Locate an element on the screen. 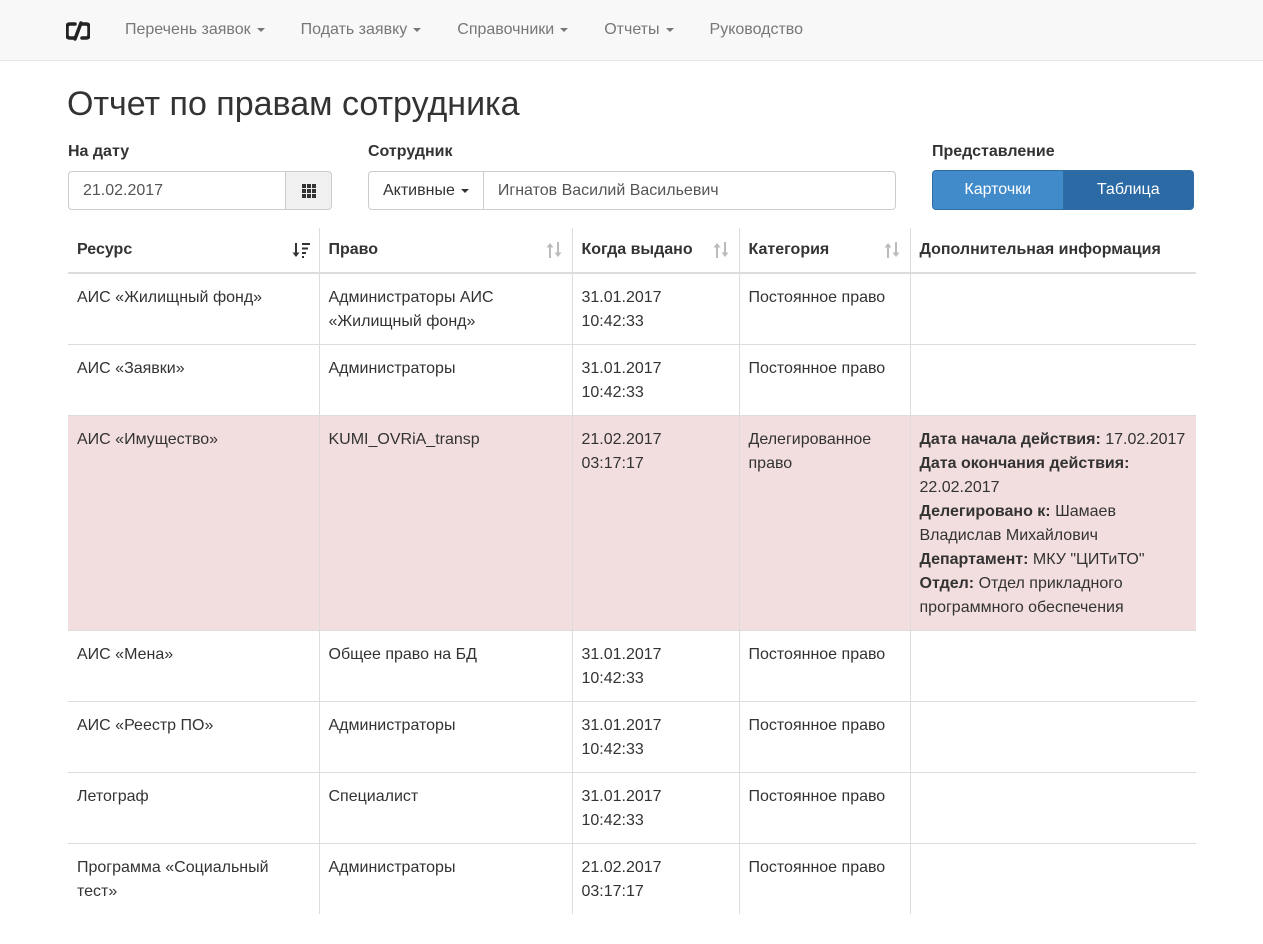  info-line: Дата окончания действия: 22.02.2017 is located at coordinates (1054, 476).